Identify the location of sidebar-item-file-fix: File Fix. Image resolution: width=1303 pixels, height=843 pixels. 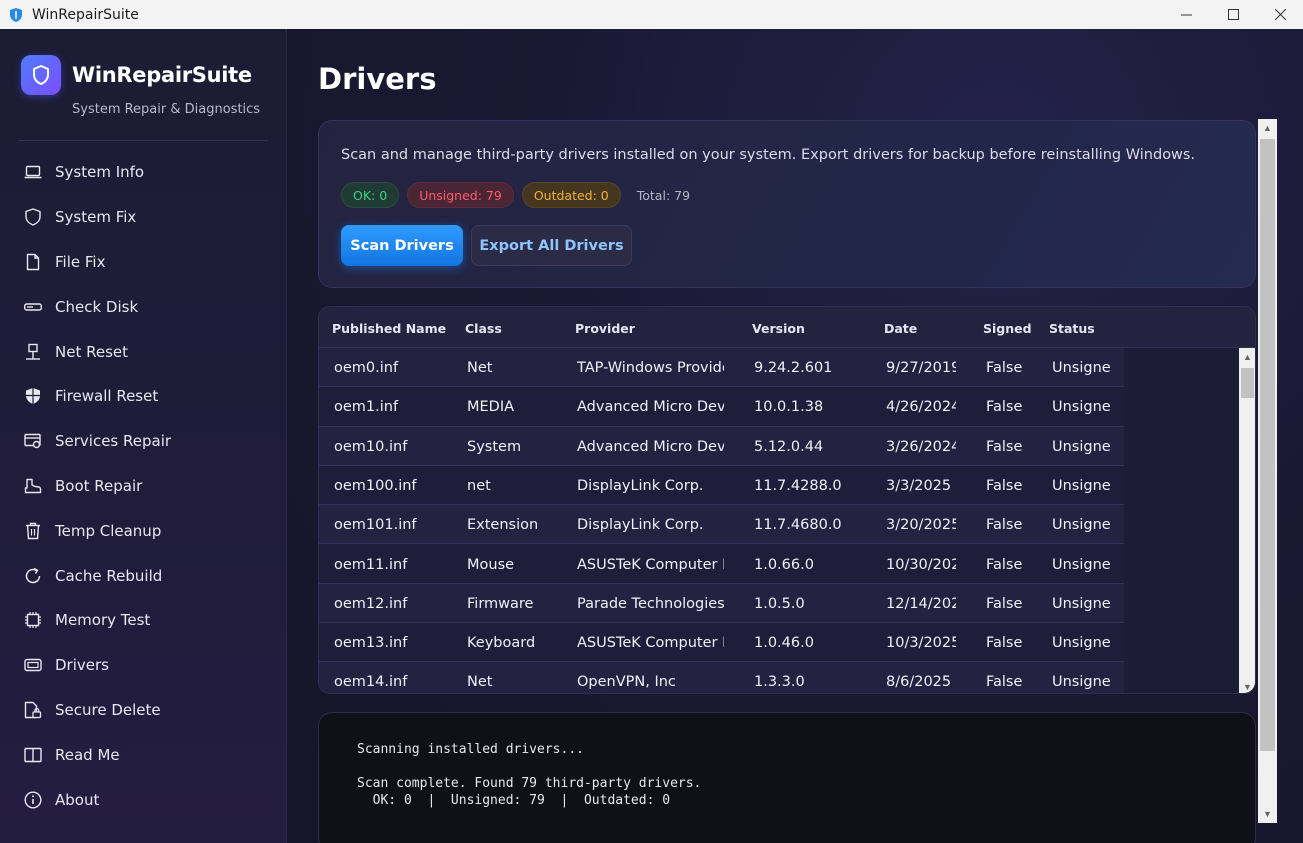
(143, 262).